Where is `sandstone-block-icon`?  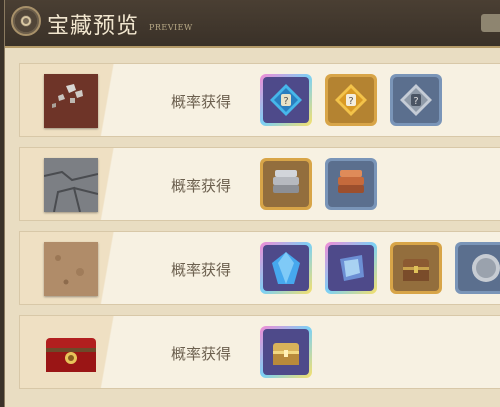
sandstone-block-icon is located at coordinates (71, 269).